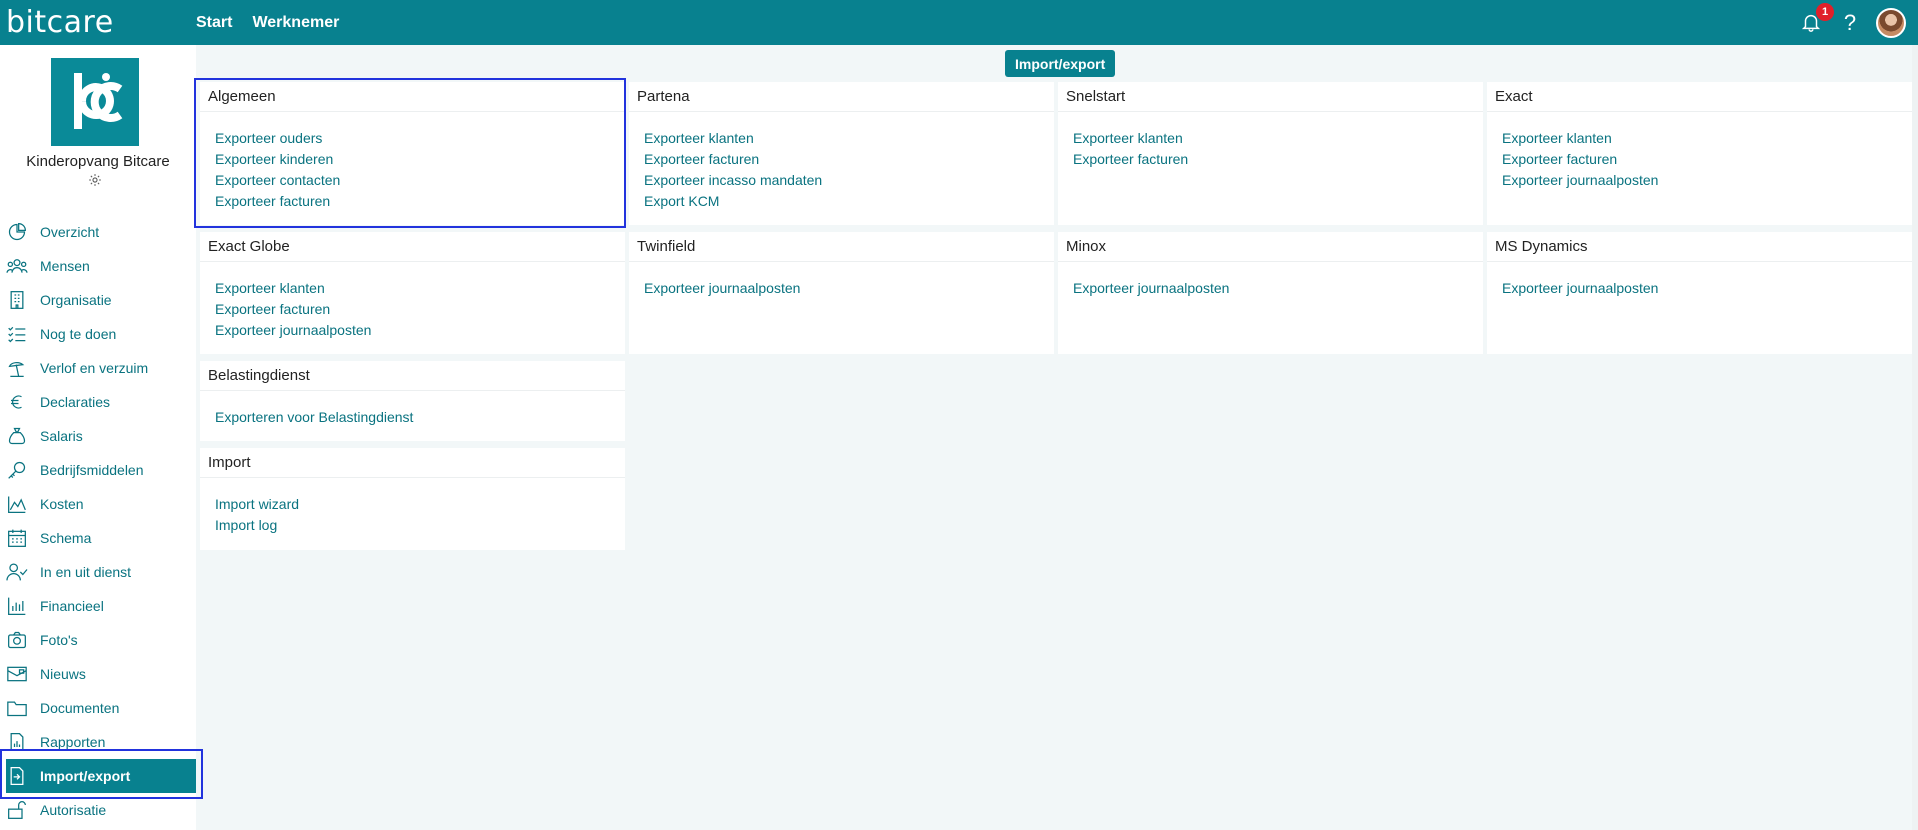 Image resolution: width=1918 pixels, height=830 pixels. I want to click on card-minox: Minox Exporteer journaalposten, so click(1270, 293).